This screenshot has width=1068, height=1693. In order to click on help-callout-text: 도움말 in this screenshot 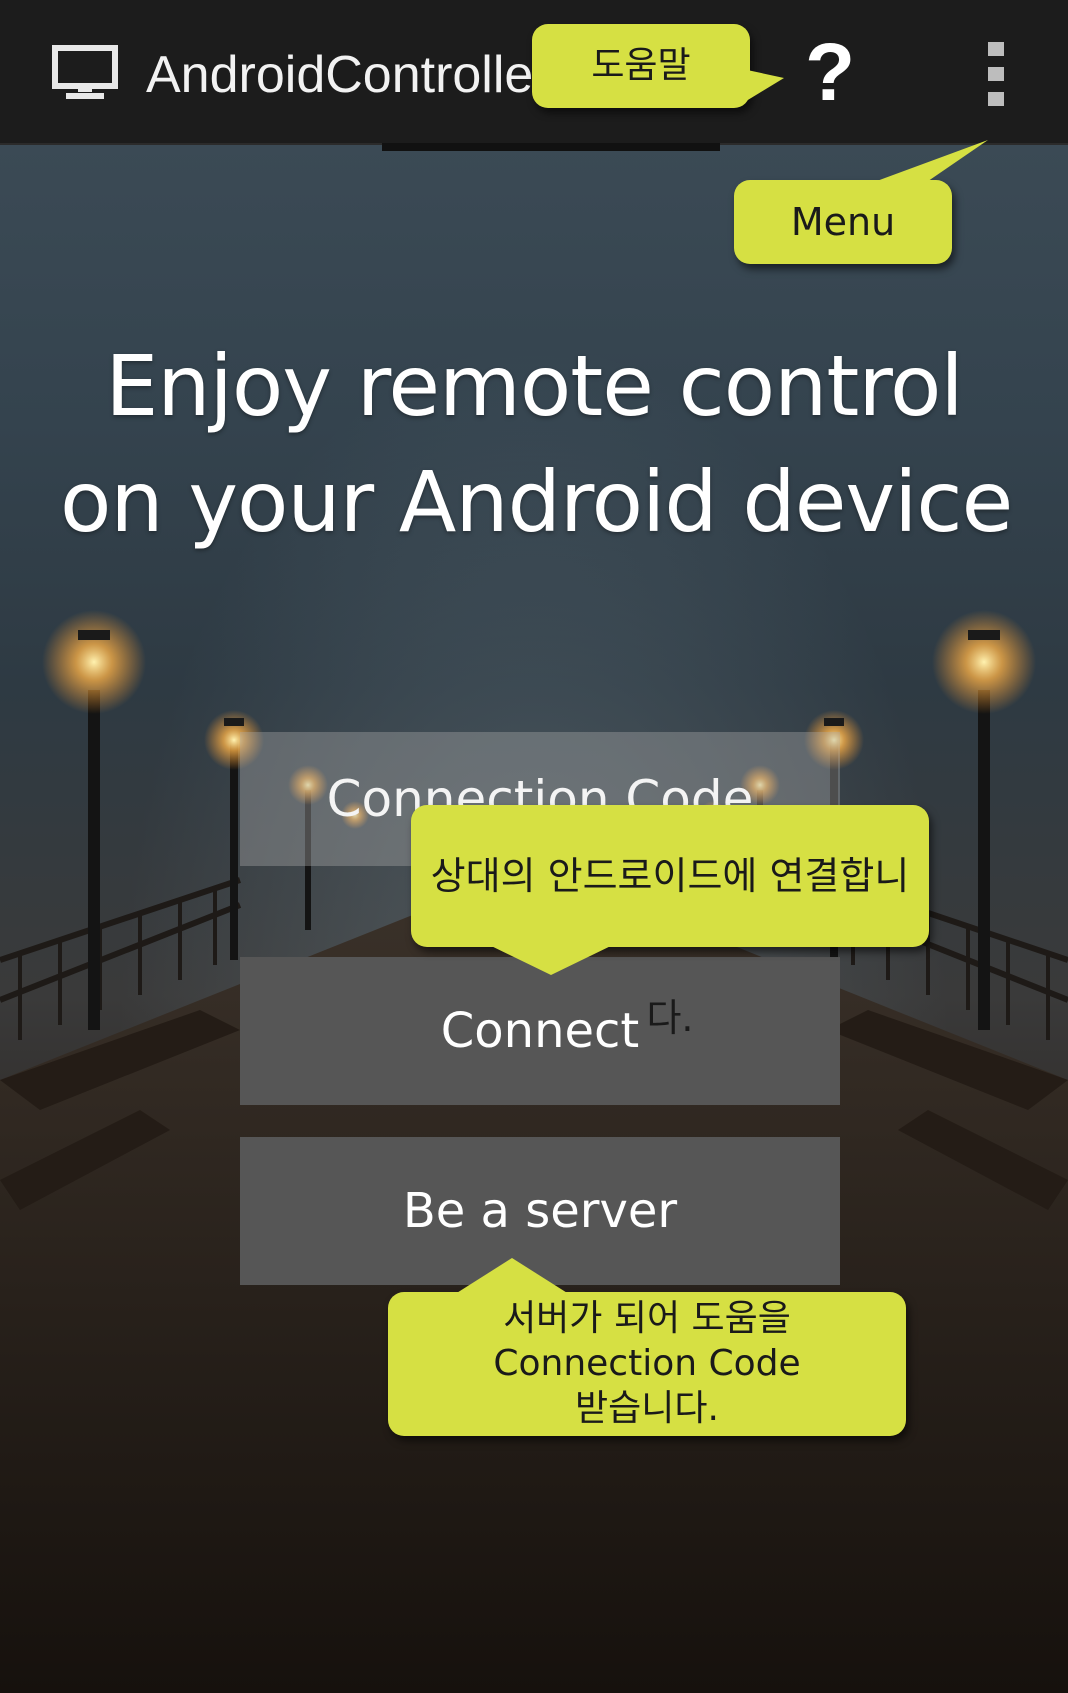, I will do `click(641, 65)`.